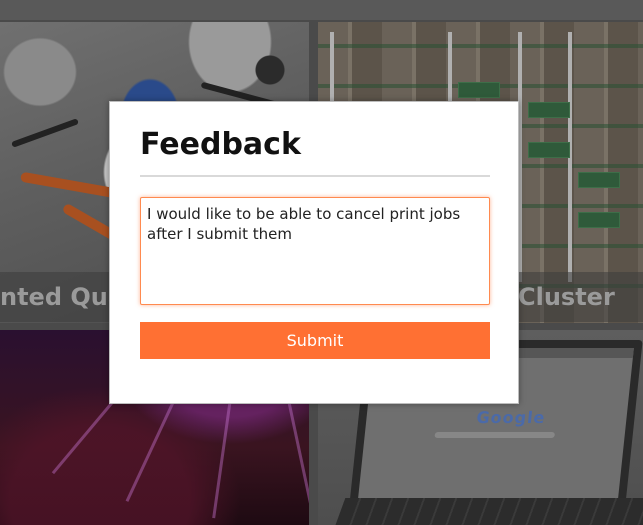  I want to click on title-divider, so click(315, 176).